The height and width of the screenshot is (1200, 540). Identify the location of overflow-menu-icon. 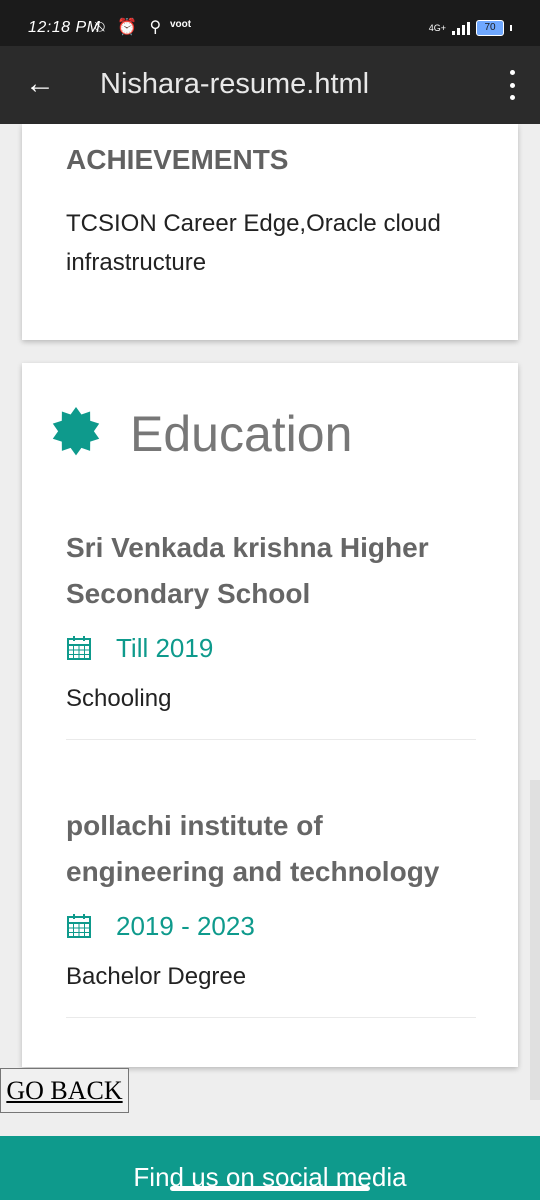
(512, 85).